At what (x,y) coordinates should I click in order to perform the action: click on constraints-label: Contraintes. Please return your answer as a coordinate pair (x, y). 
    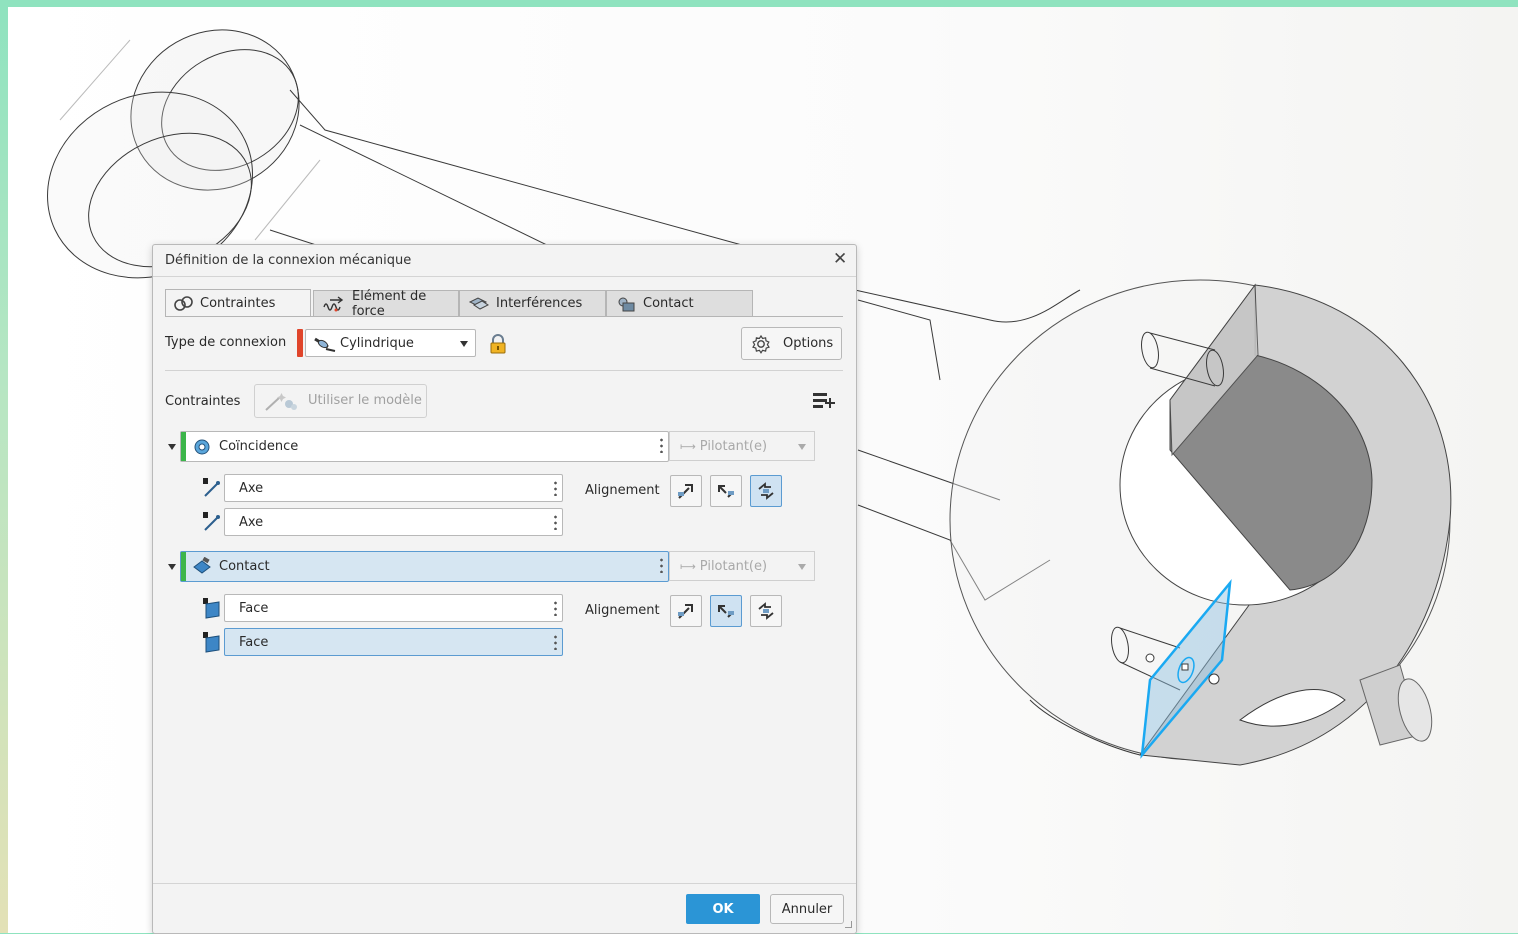
    Looking at the image, I should click on (203, 401).